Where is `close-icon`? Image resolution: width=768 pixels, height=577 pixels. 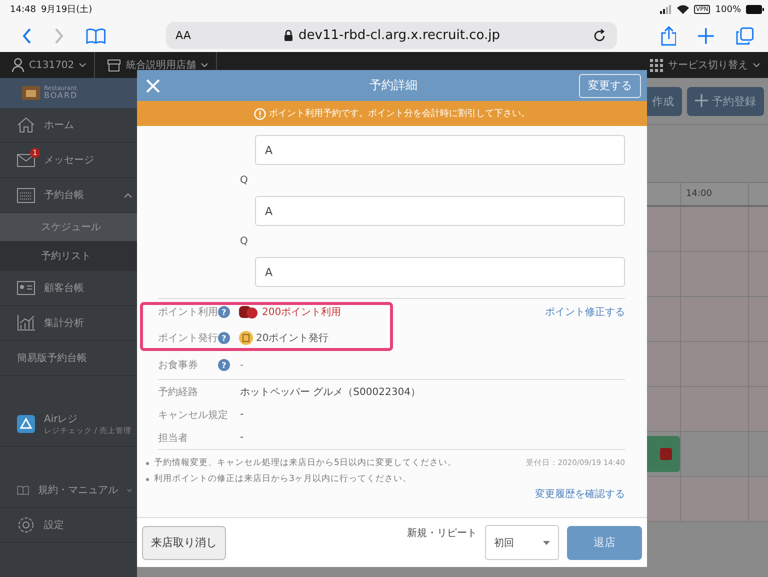 close-icon is located at coordinates (153, 85).